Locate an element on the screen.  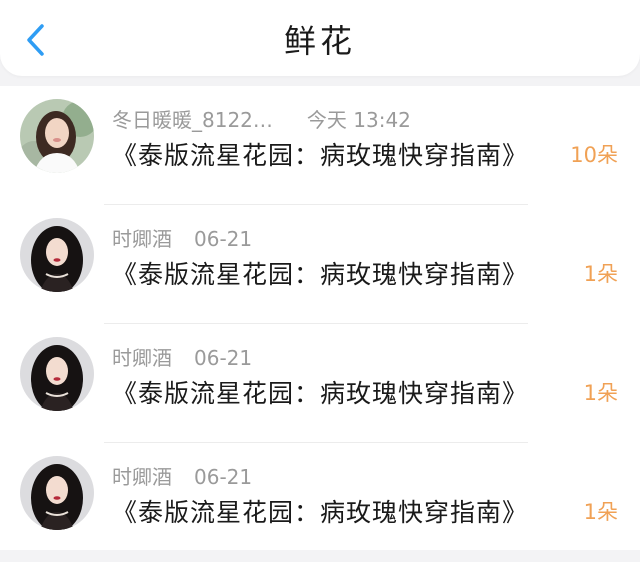
top-bar: 鲜花 is located at coordinates (320, 38).